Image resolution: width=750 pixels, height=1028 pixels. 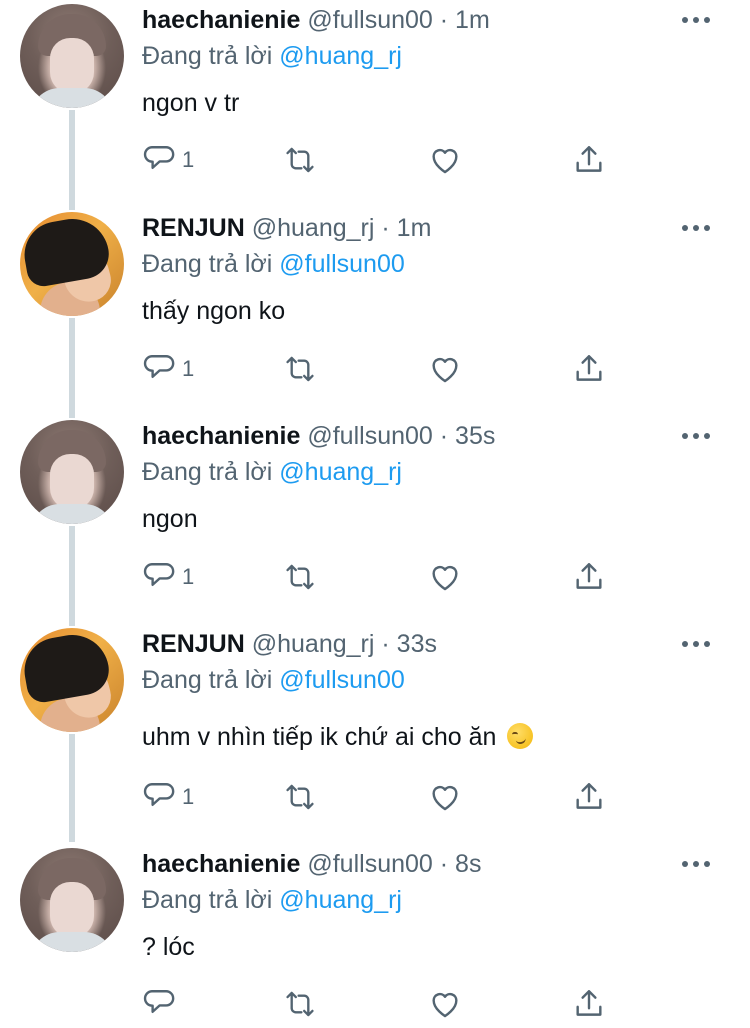 I want to click on tweet-text: ? lóc, so click(x=168, y=947).